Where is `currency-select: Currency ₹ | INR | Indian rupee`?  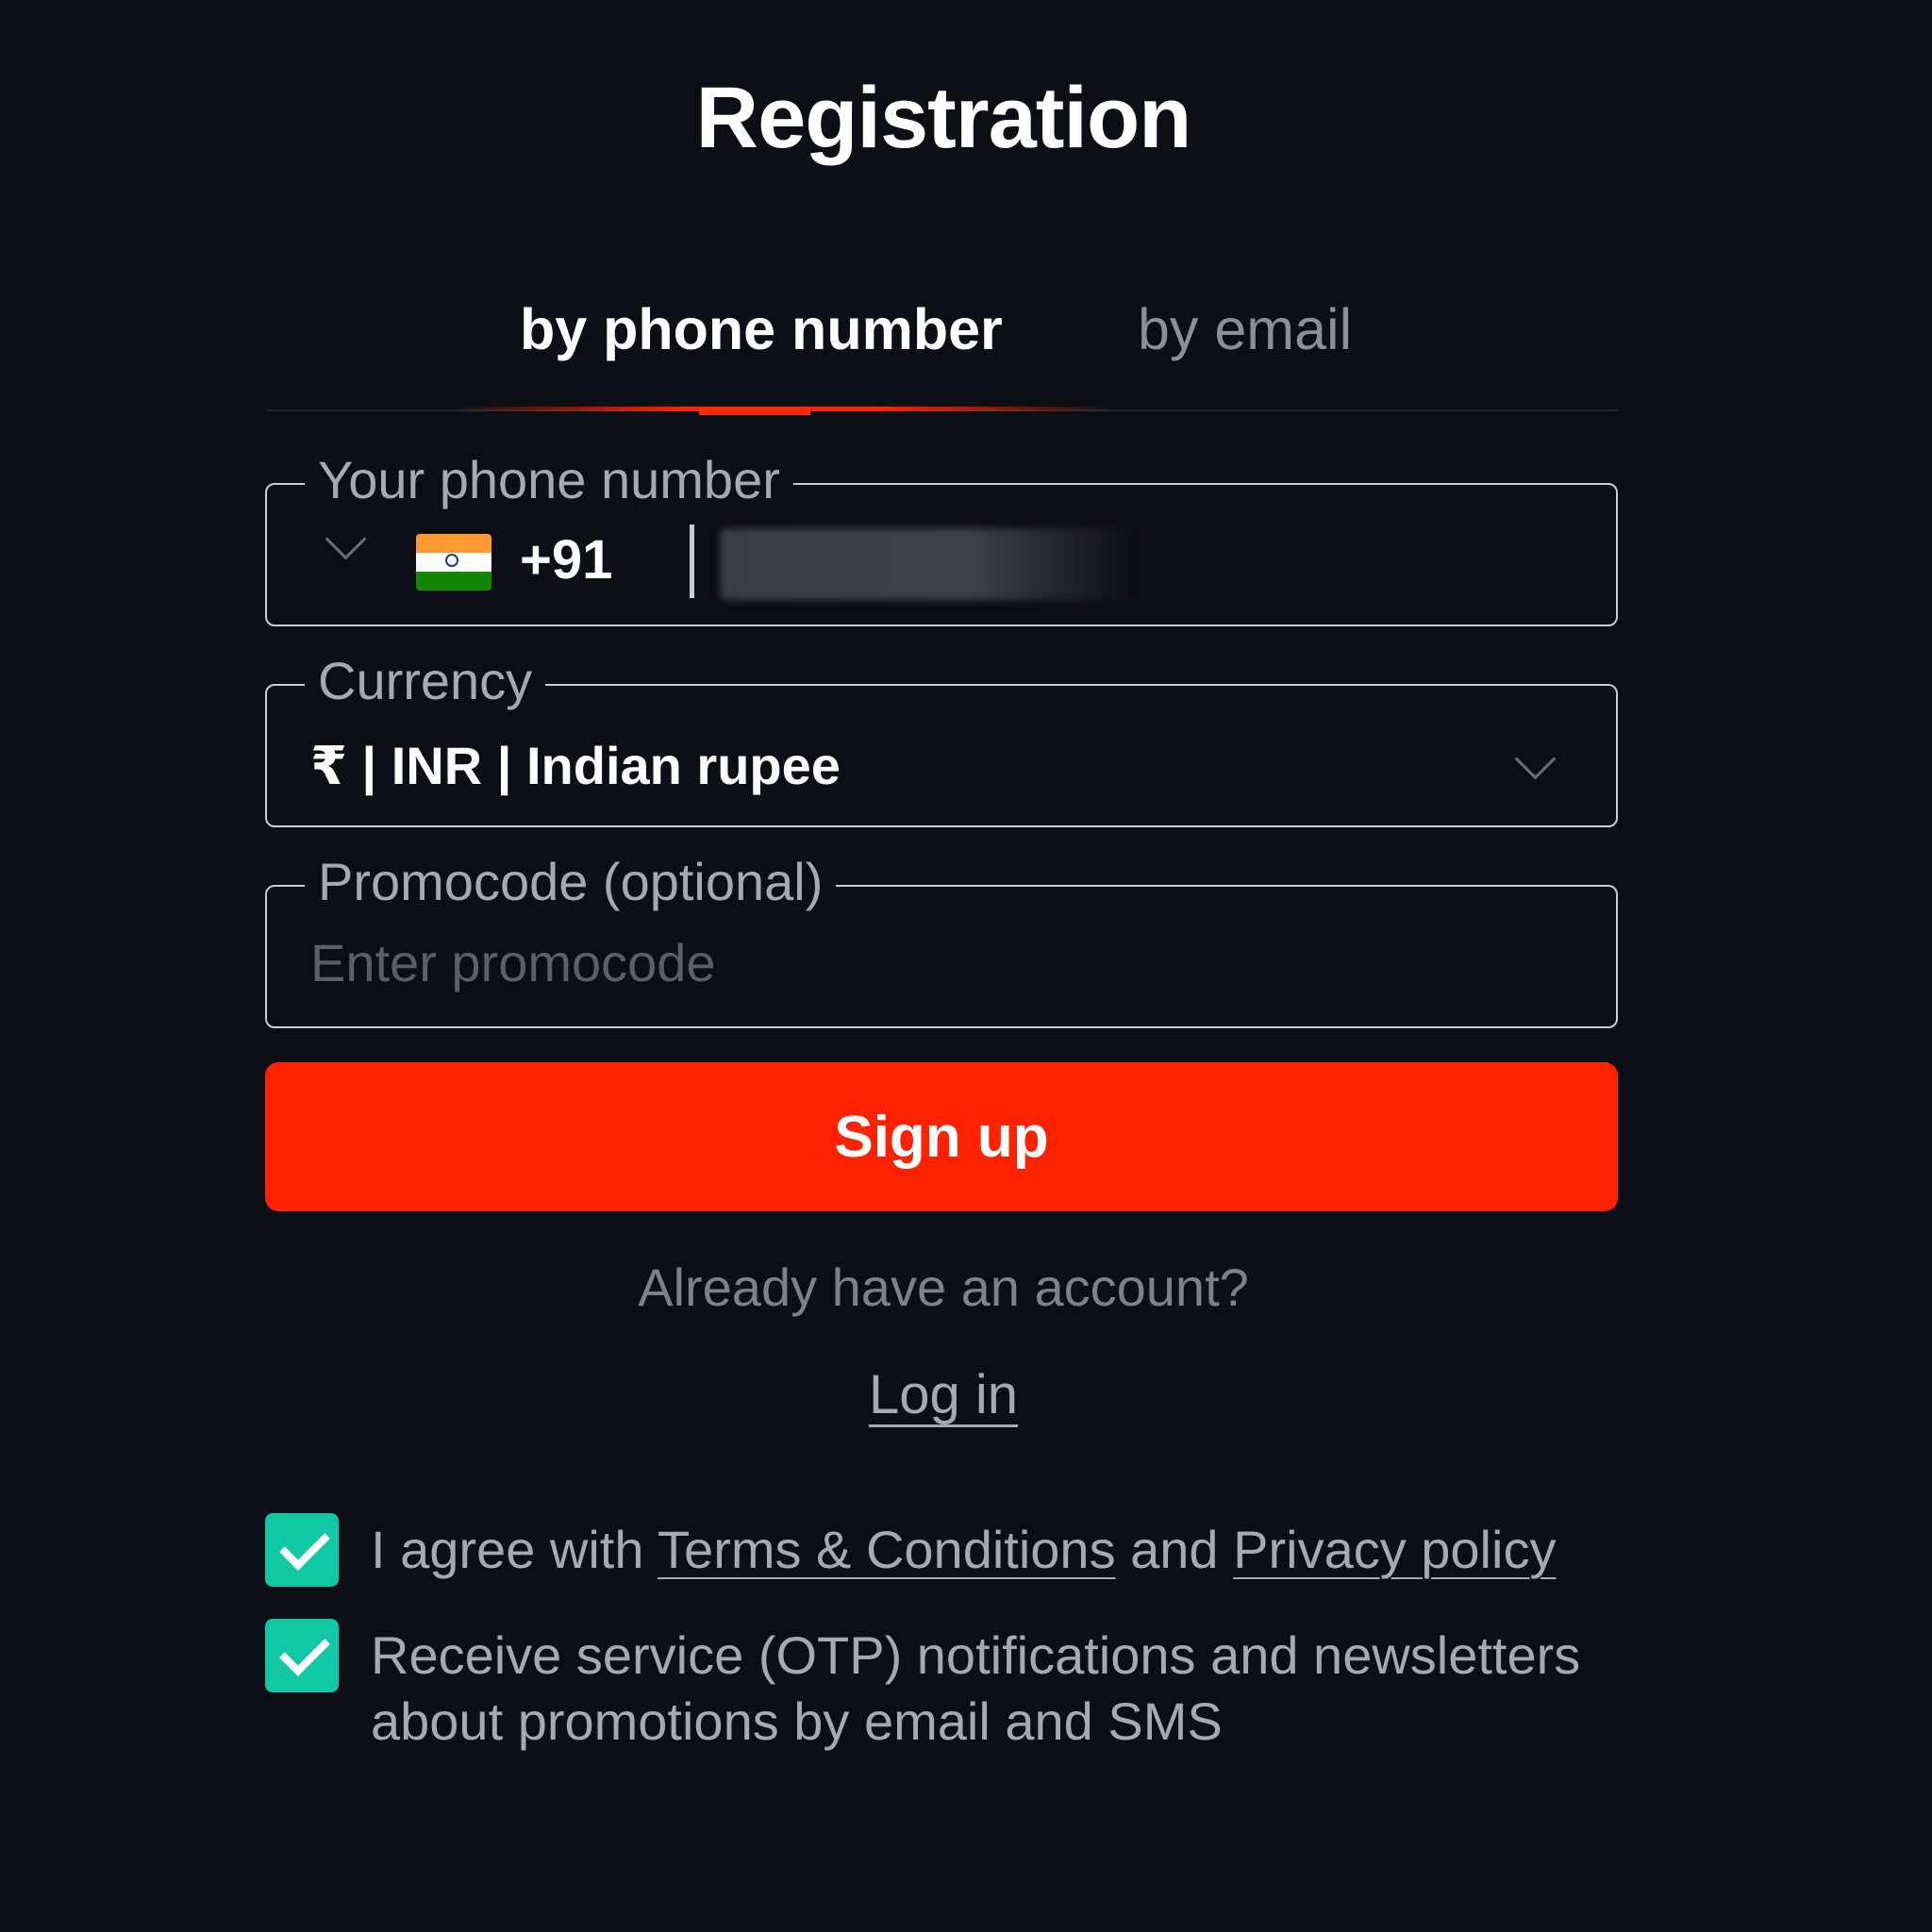 currency-select: Currency ₹ | INR | Indian rupee is located at coordinates (942, 737).